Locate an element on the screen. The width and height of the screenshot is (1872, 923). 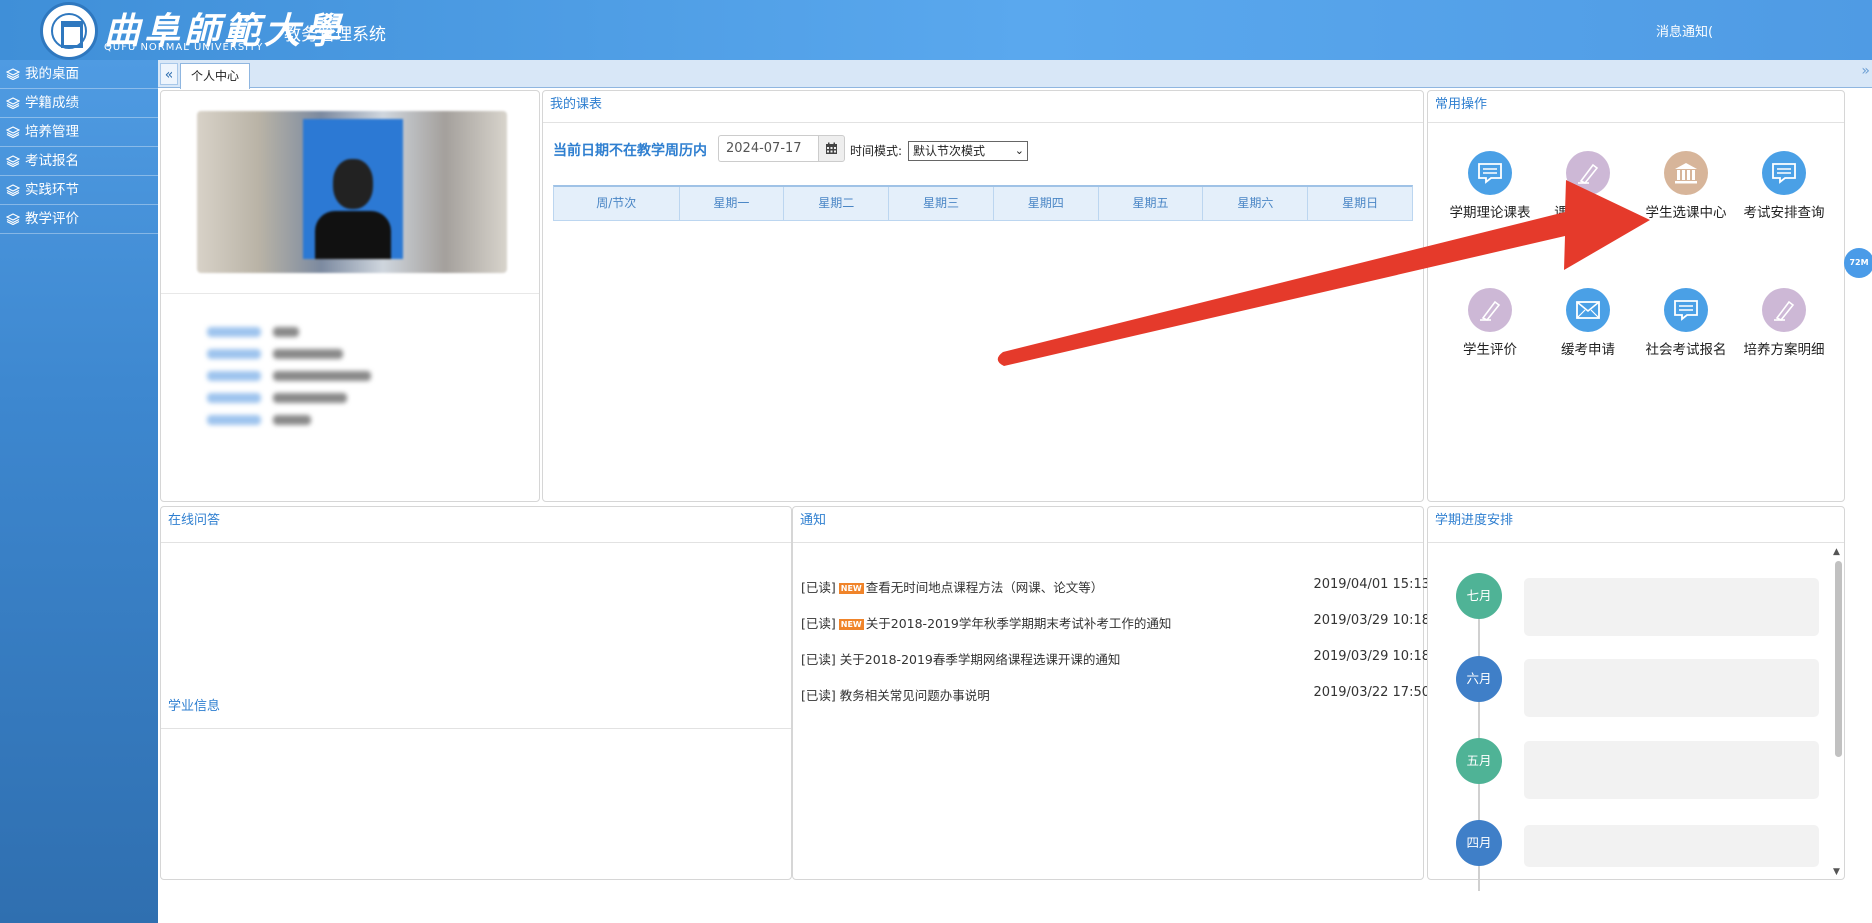
column-header: 星期五 is located at coordinates (1150, 203).